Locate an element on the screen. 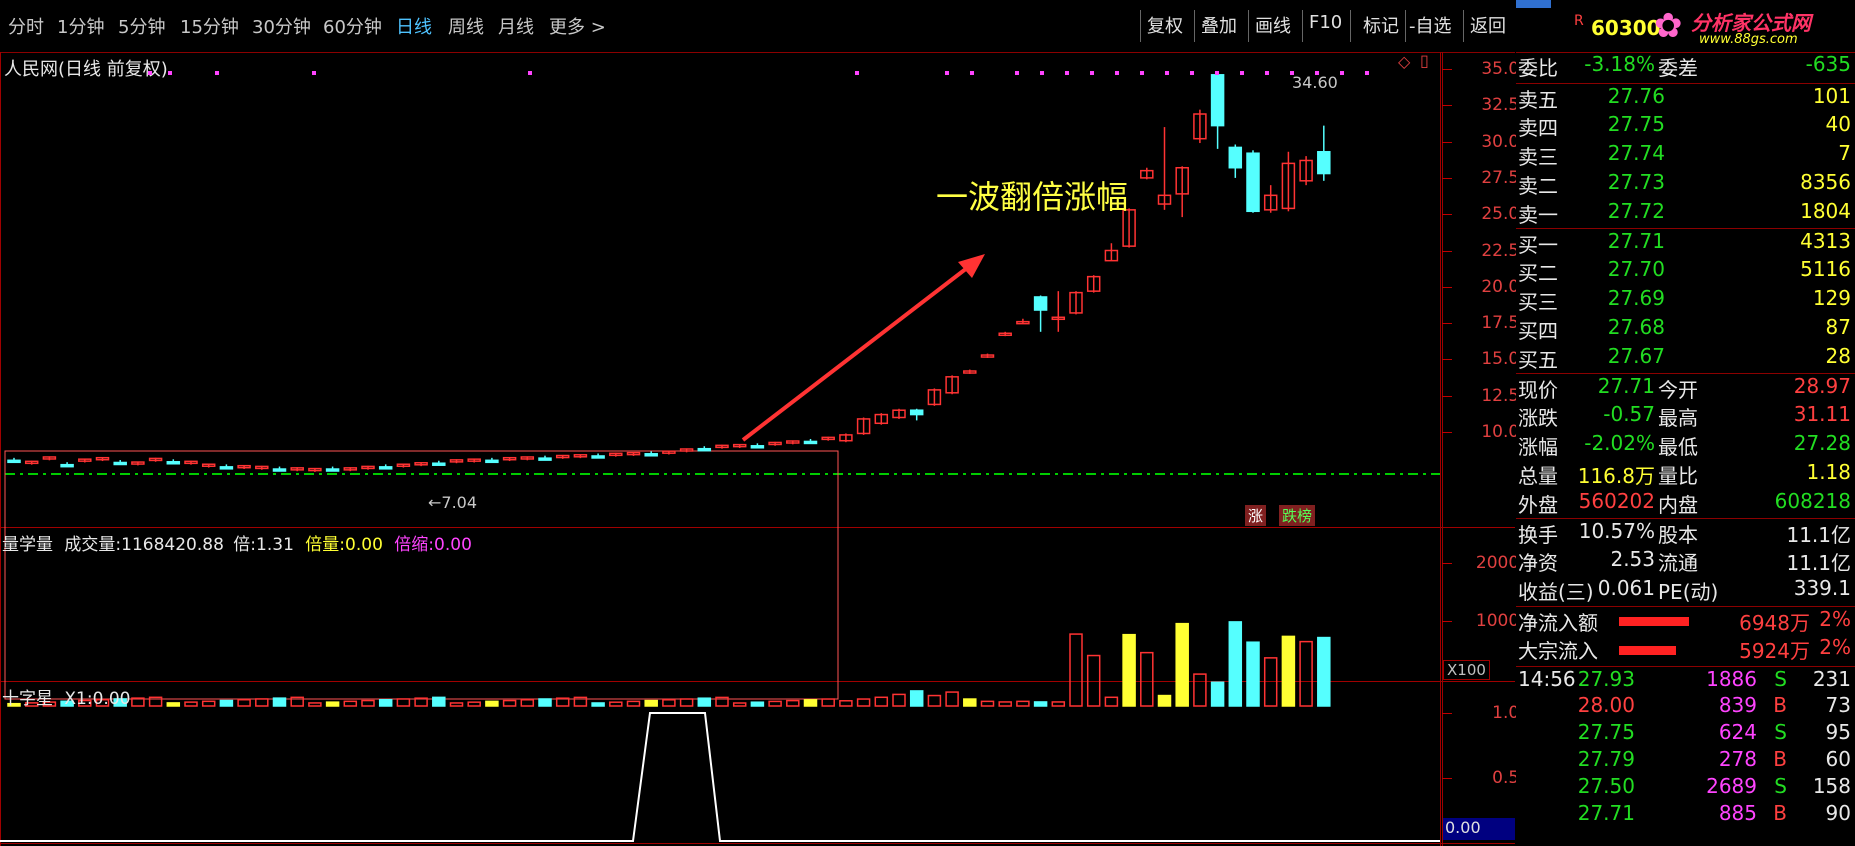  tick-price: 27.50 is located at coordinates (1606, 786).